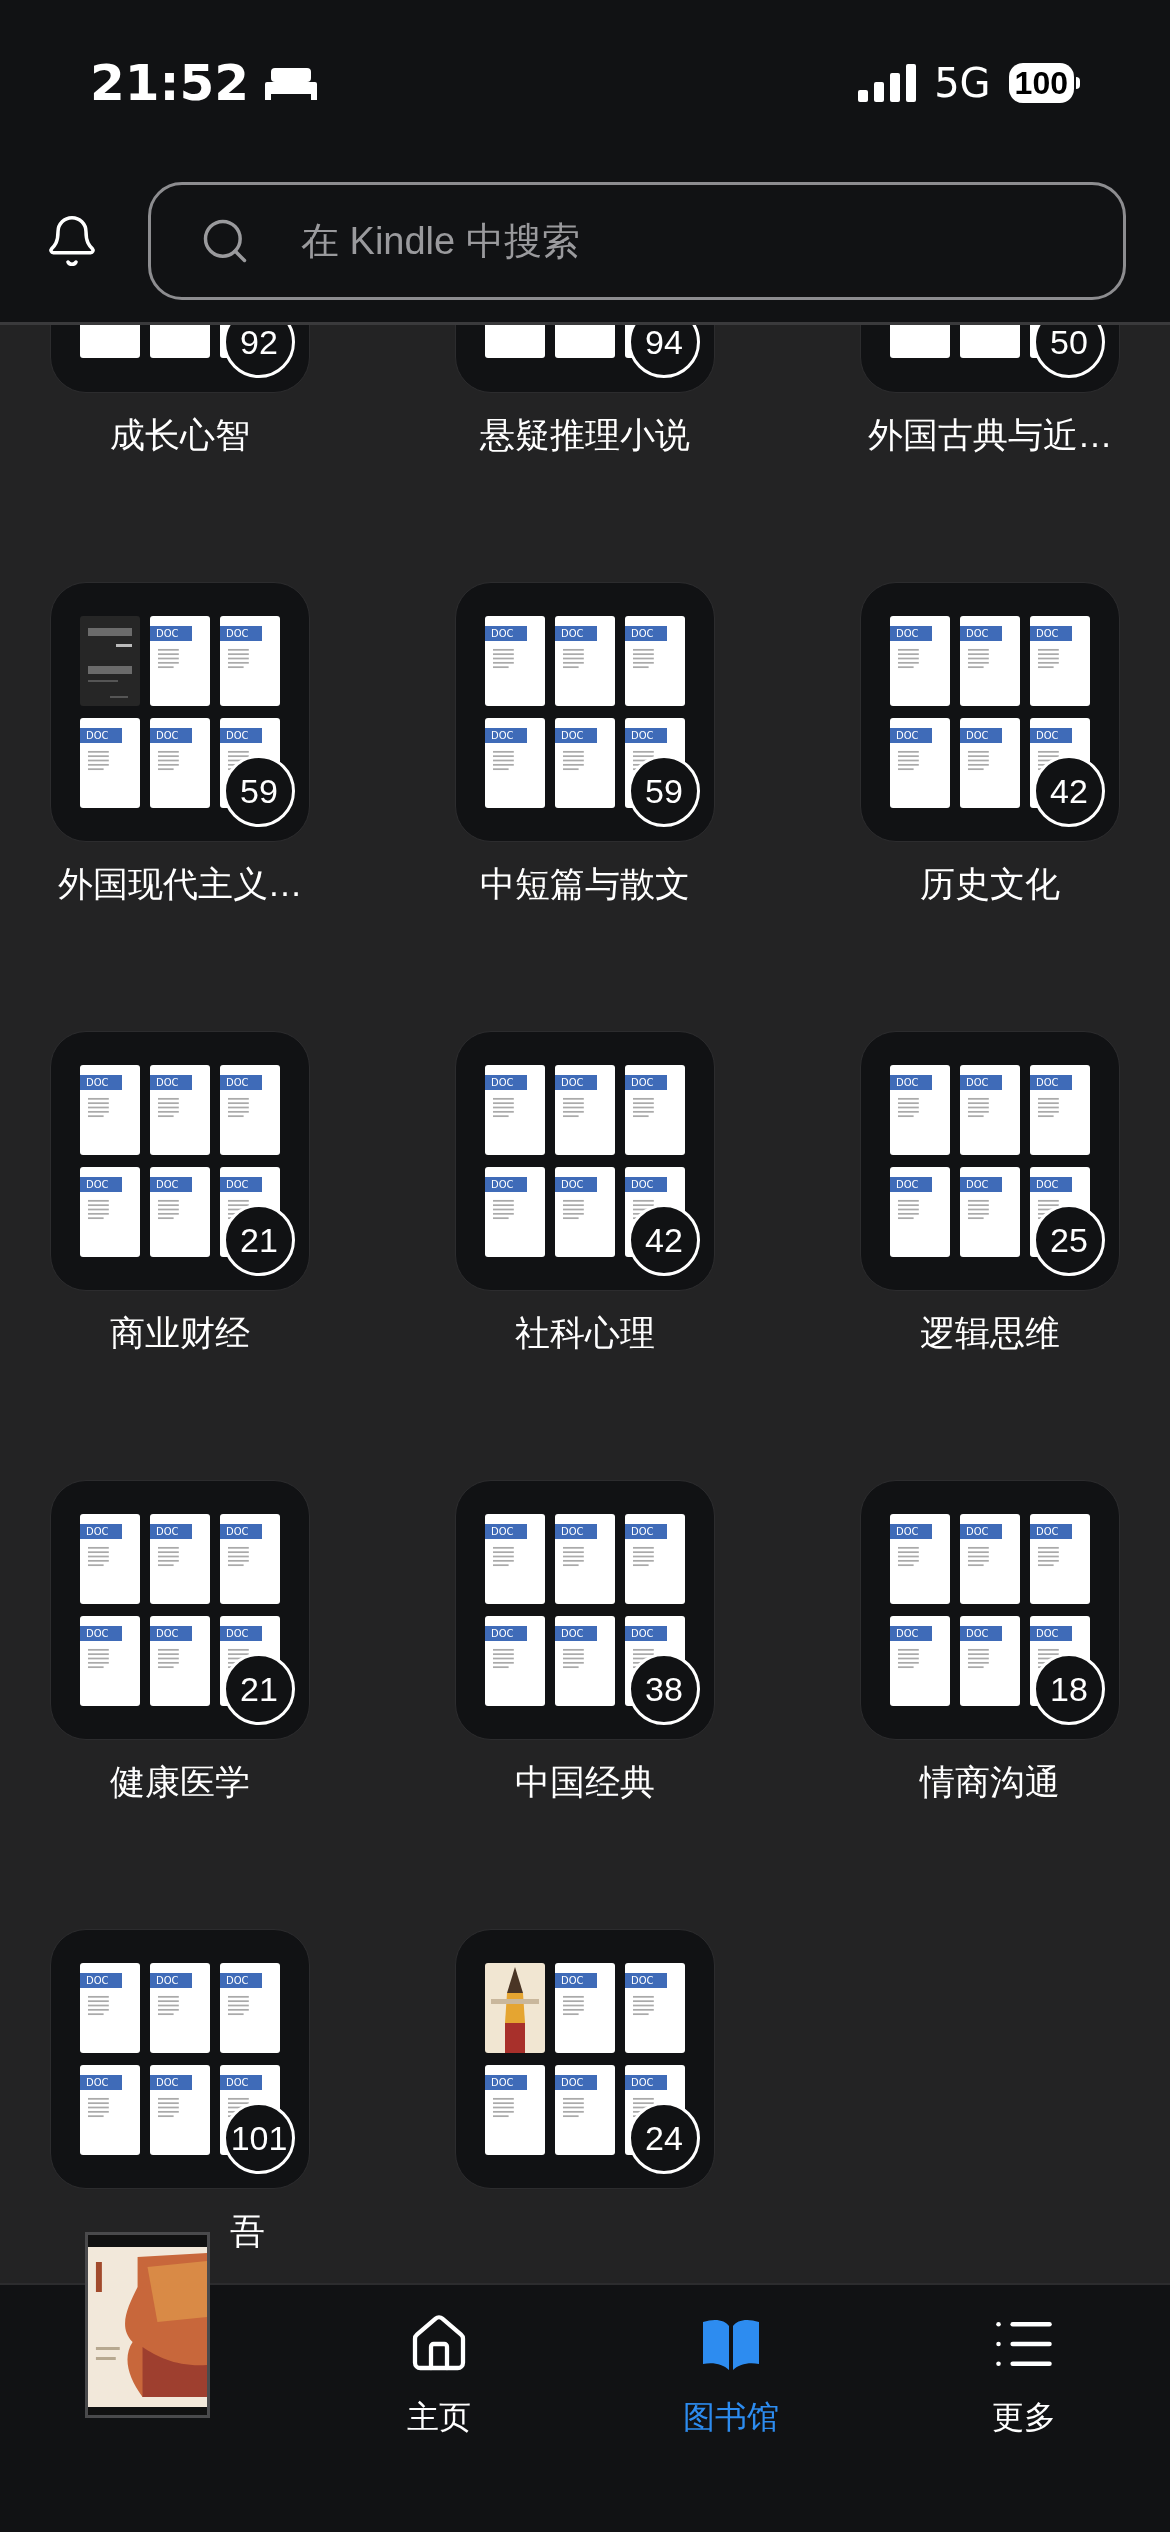 The height and width of the screenshot is (2532, 1170). I want to click on nav-tab: 图书馆, so click(731, 2375).